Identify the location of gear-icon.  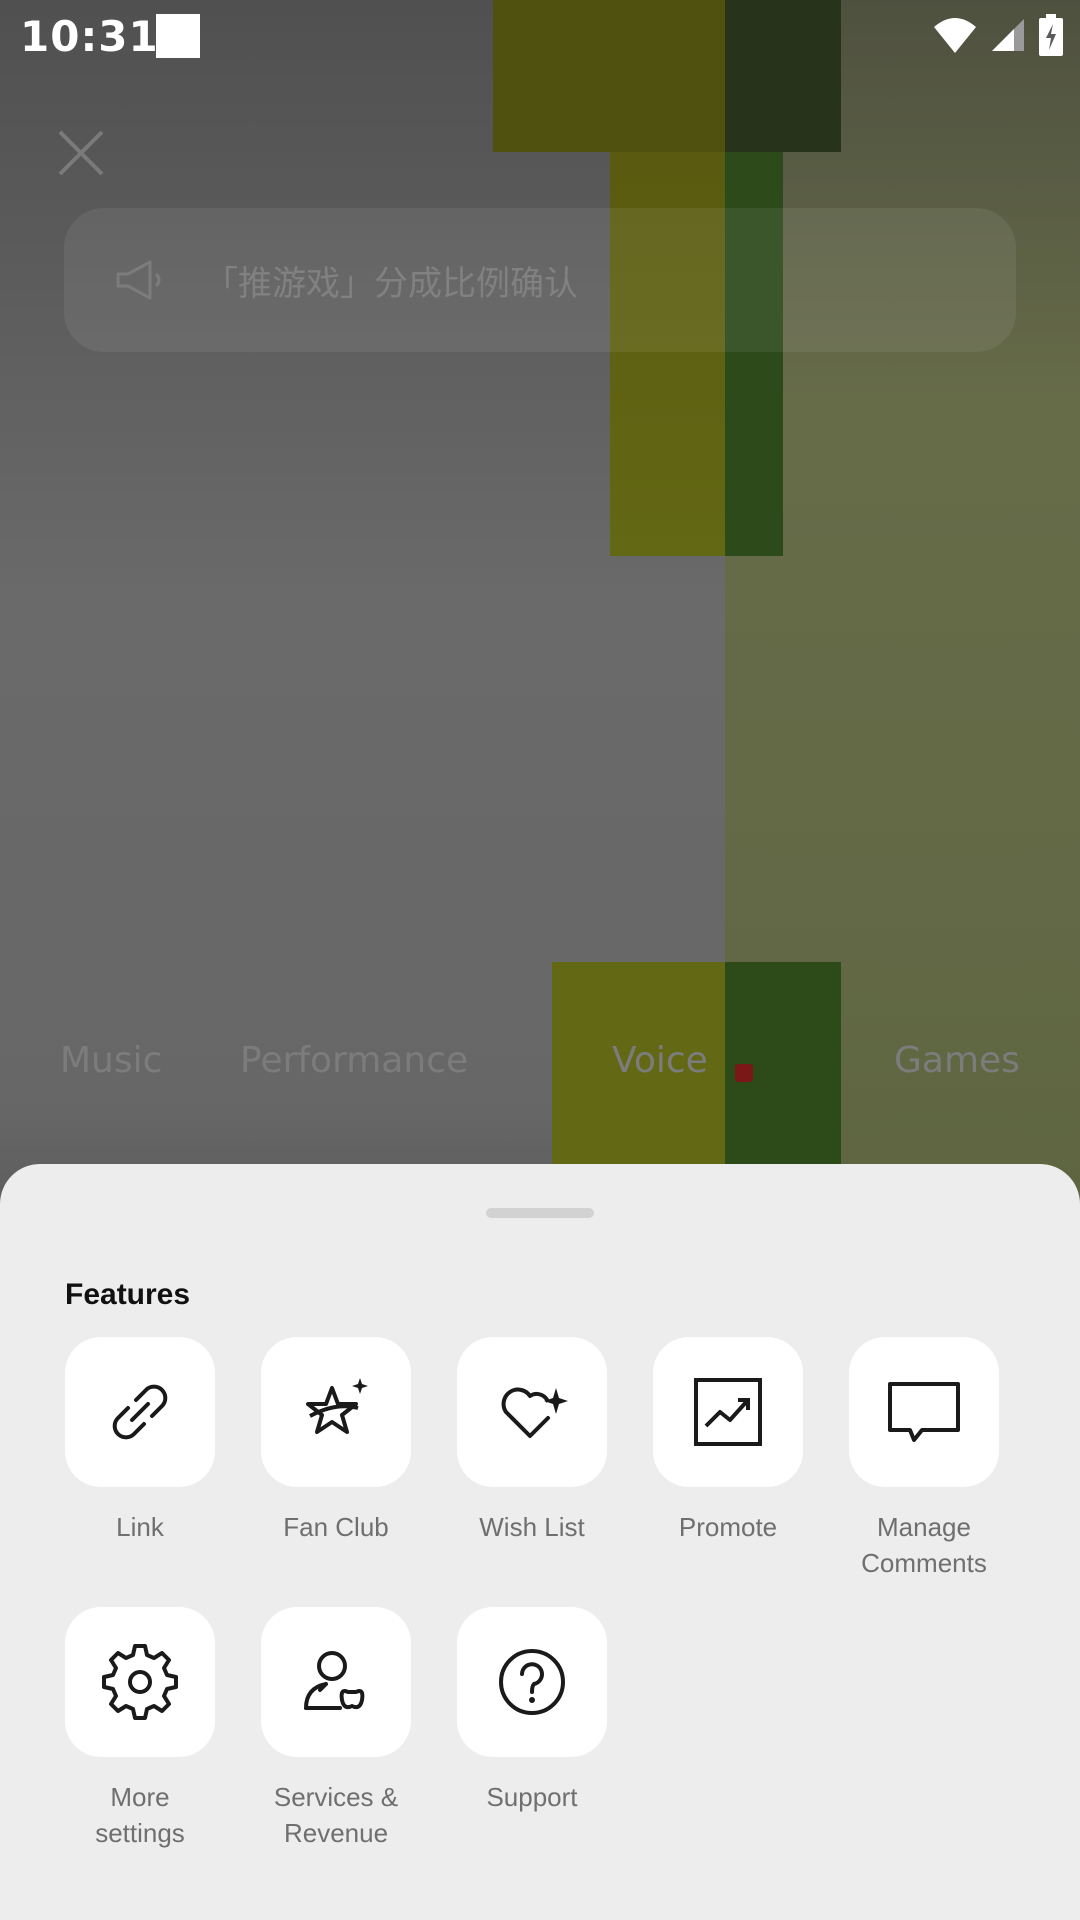
(140, 1682).